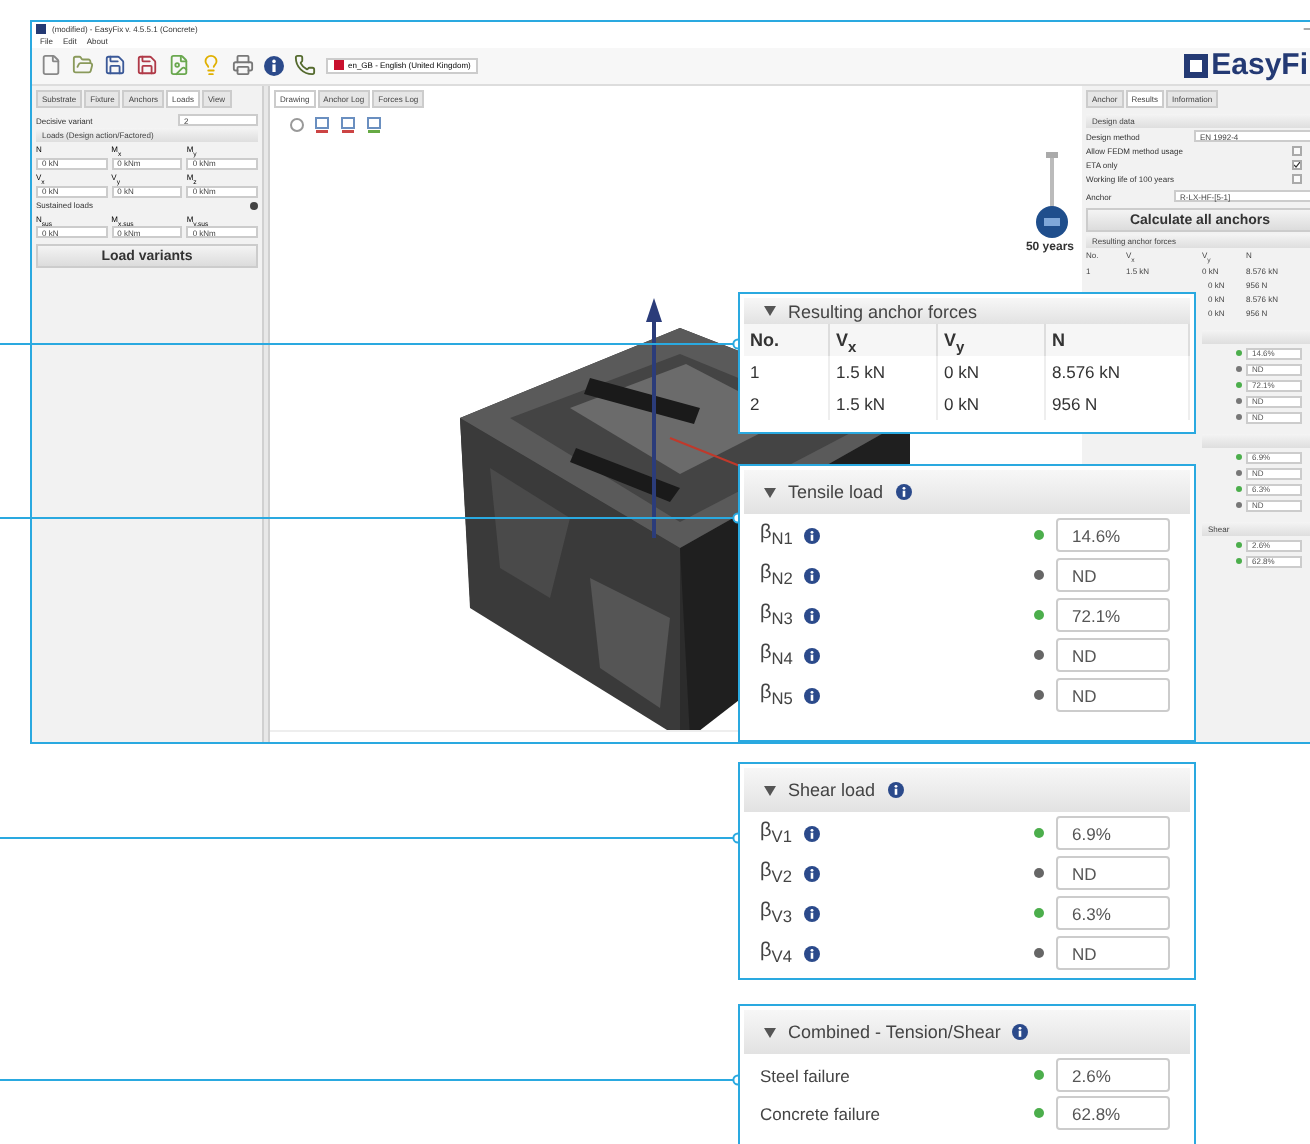 This screenshot has width=1310, height=1144. Describe the element at coordinates (297, 125) in the screenshot. I see `view-icon` at that location.